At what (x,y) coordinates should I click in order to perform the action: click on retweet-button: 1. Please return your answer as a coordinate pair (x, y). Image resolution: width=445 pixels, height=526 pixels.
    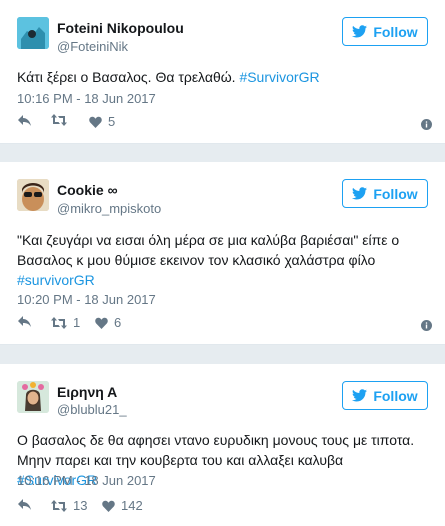
    Looking at the image, I should click on (65, 322).